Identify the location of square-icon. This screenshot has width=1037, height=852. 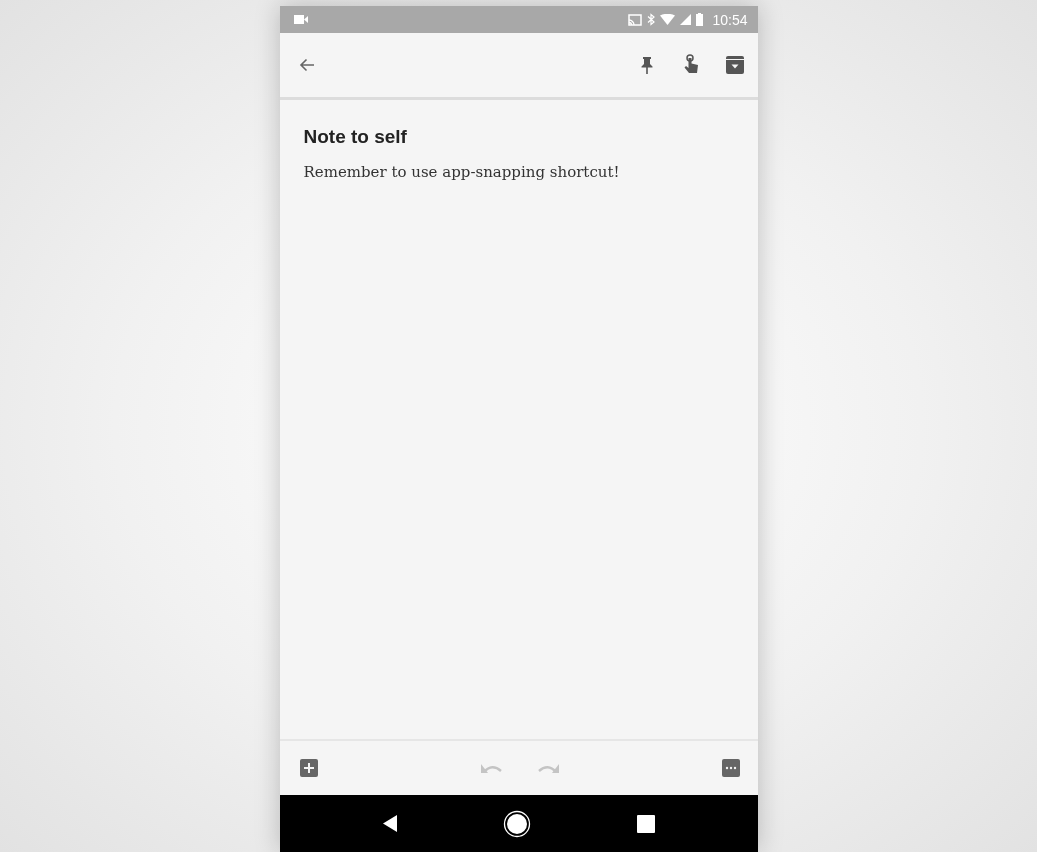
(645, 823).